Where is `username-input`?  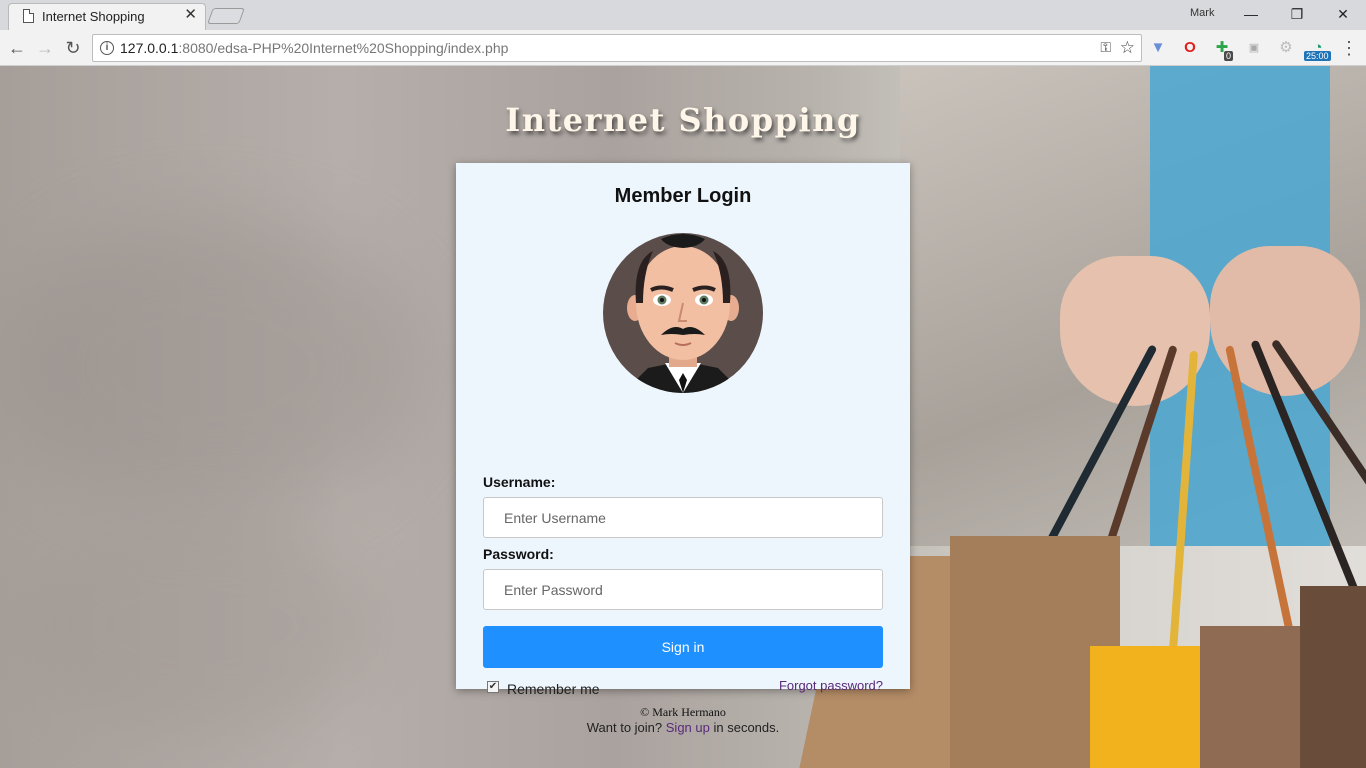
username-input is located at coordinates (683, 517).